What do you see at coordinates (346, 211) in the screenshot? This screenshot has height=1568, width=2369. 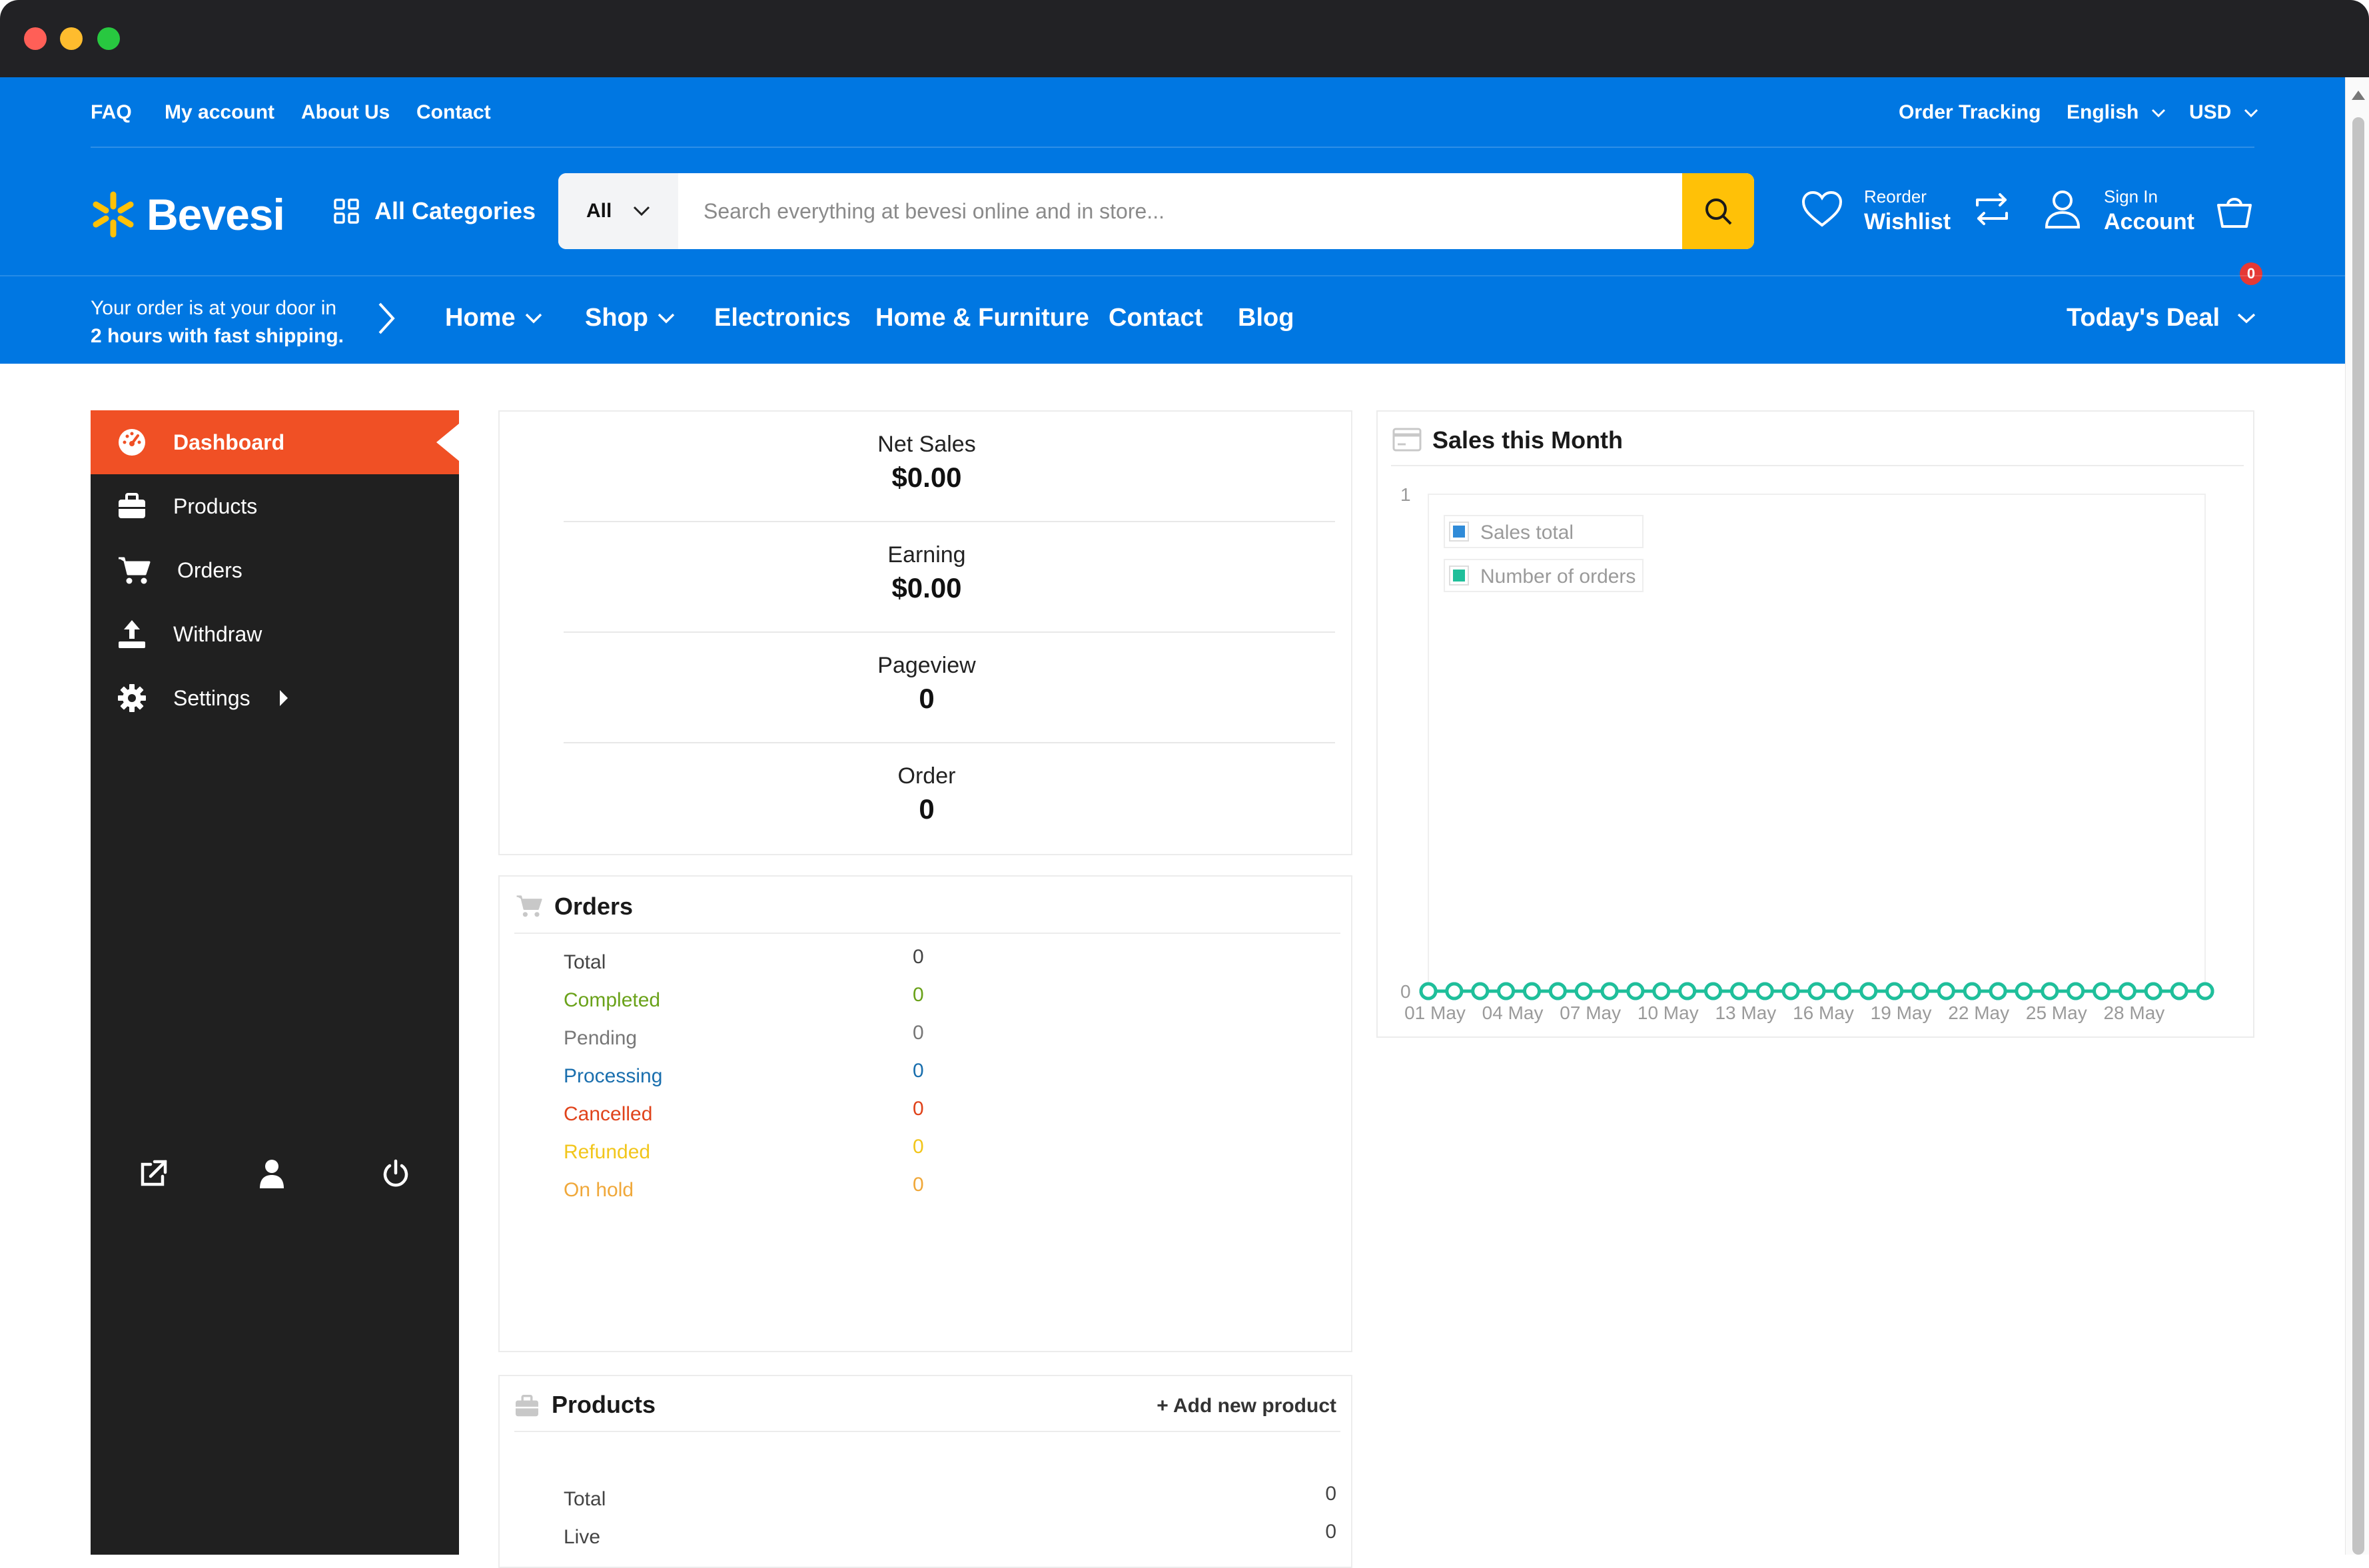 I see `grid-icon` at bounding box center [346, 211].